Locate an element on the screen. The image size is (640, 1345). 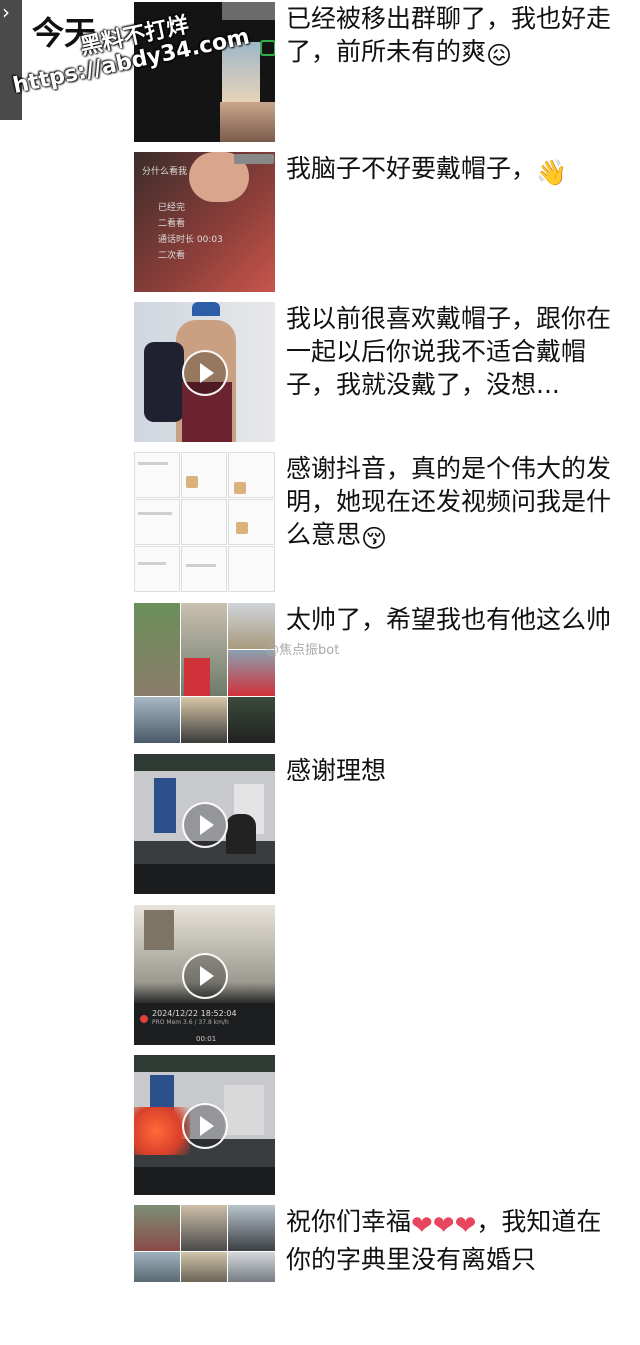
post-item is located at coordinates (384, 1125).